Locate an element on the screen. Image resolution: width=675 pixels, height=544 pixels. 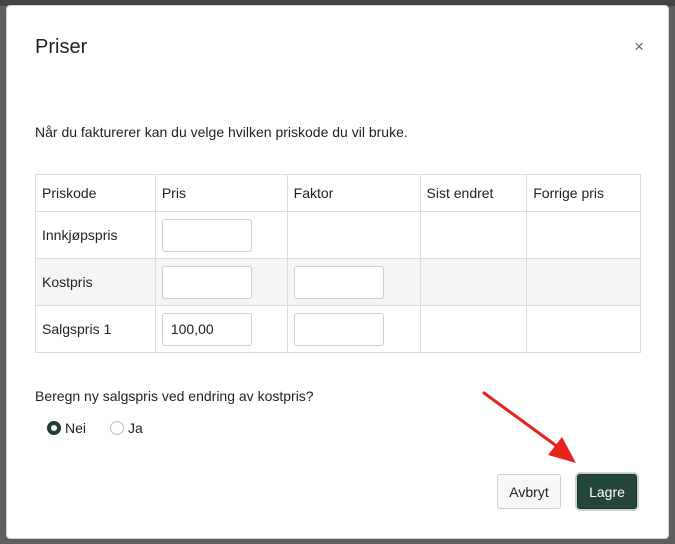
modal-title: Priser is located at coordinates (61, 47).